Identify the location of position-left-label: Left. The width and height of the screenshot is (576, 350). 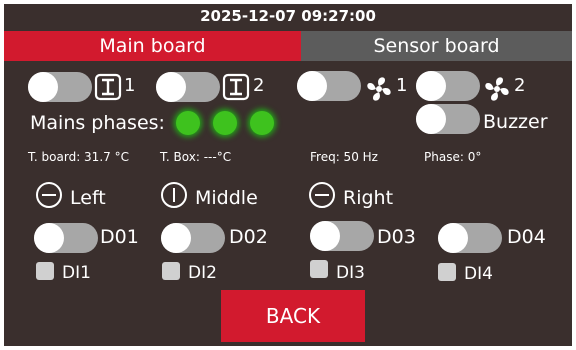
(88, 198).